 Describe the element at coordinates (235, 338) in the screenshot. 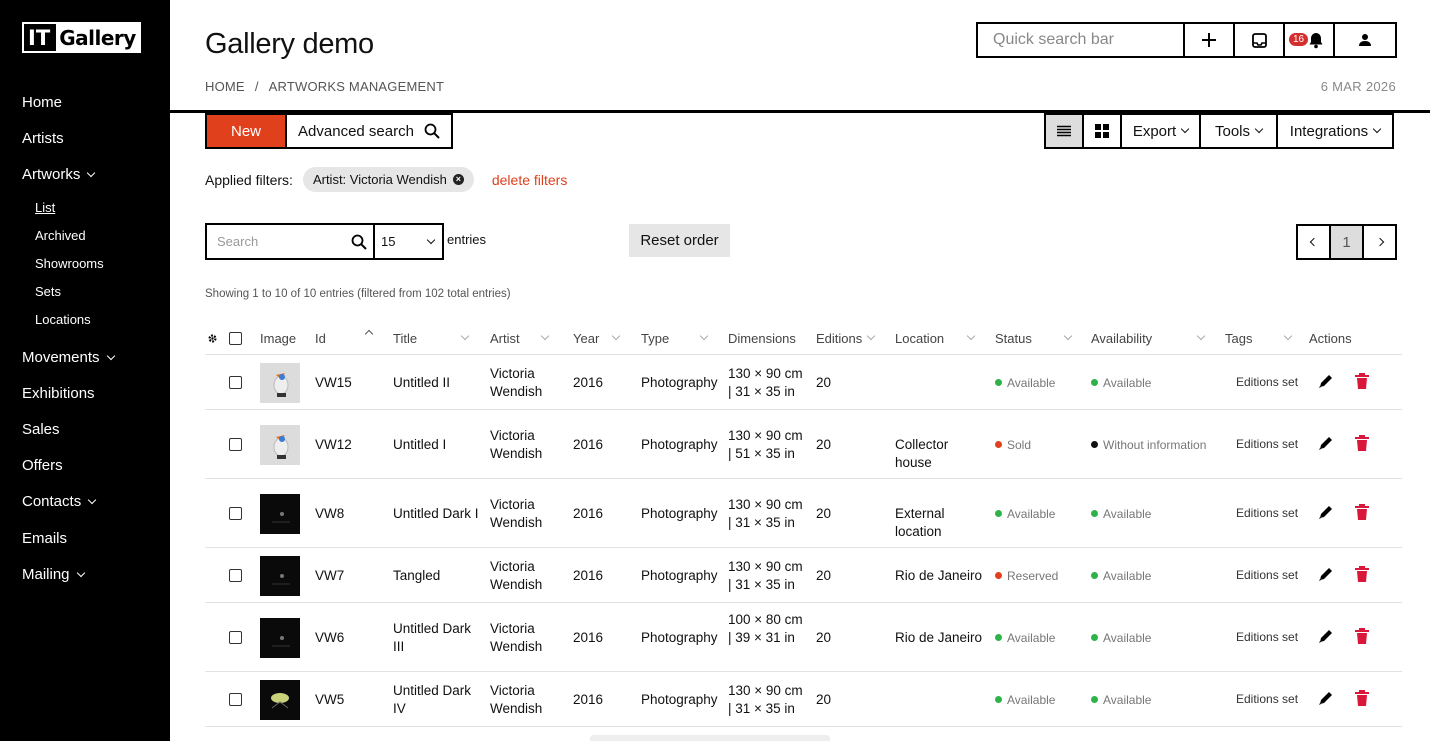

I see `select-all-checkbox` at that location.